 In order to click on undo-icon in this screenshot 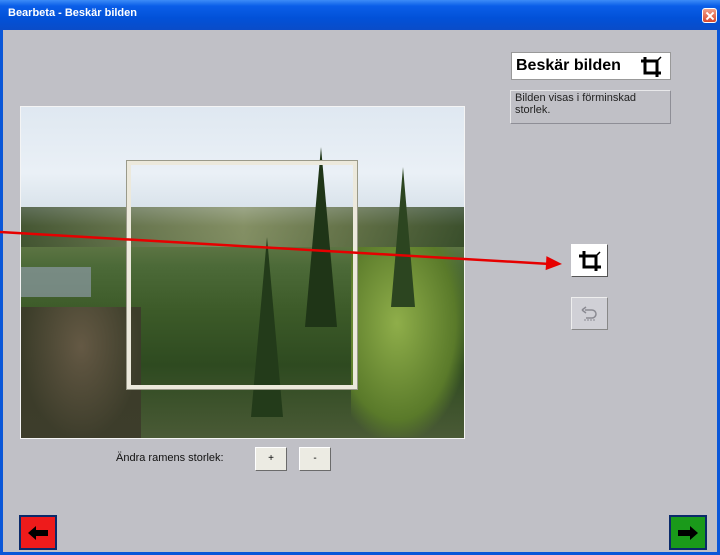, I will do `click(589, 313)`.